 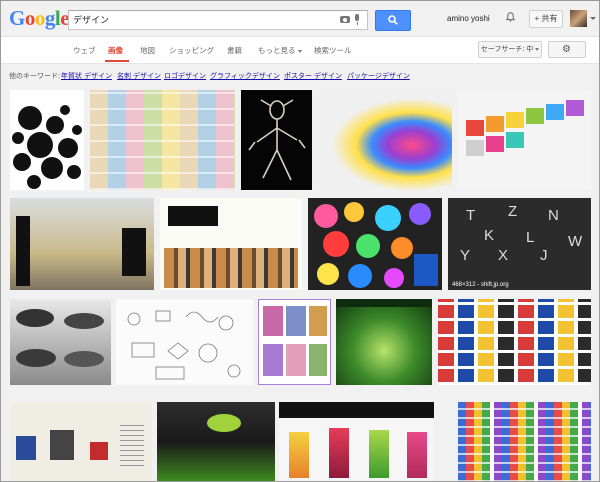 I want to click on svg-text: N, so click(x=553, y=215).